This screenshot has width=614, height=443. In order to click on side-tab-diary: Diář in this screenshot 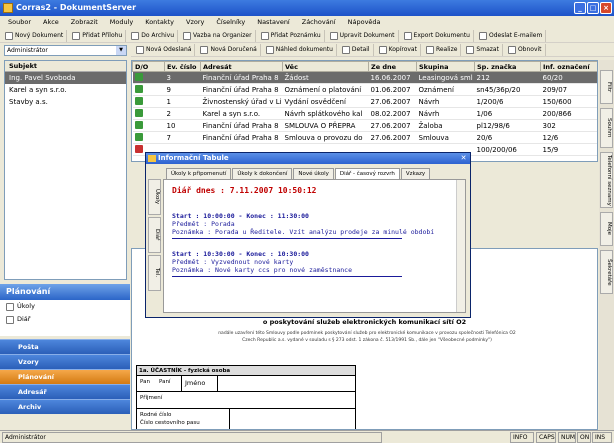, I will do `click(154, 235)`.